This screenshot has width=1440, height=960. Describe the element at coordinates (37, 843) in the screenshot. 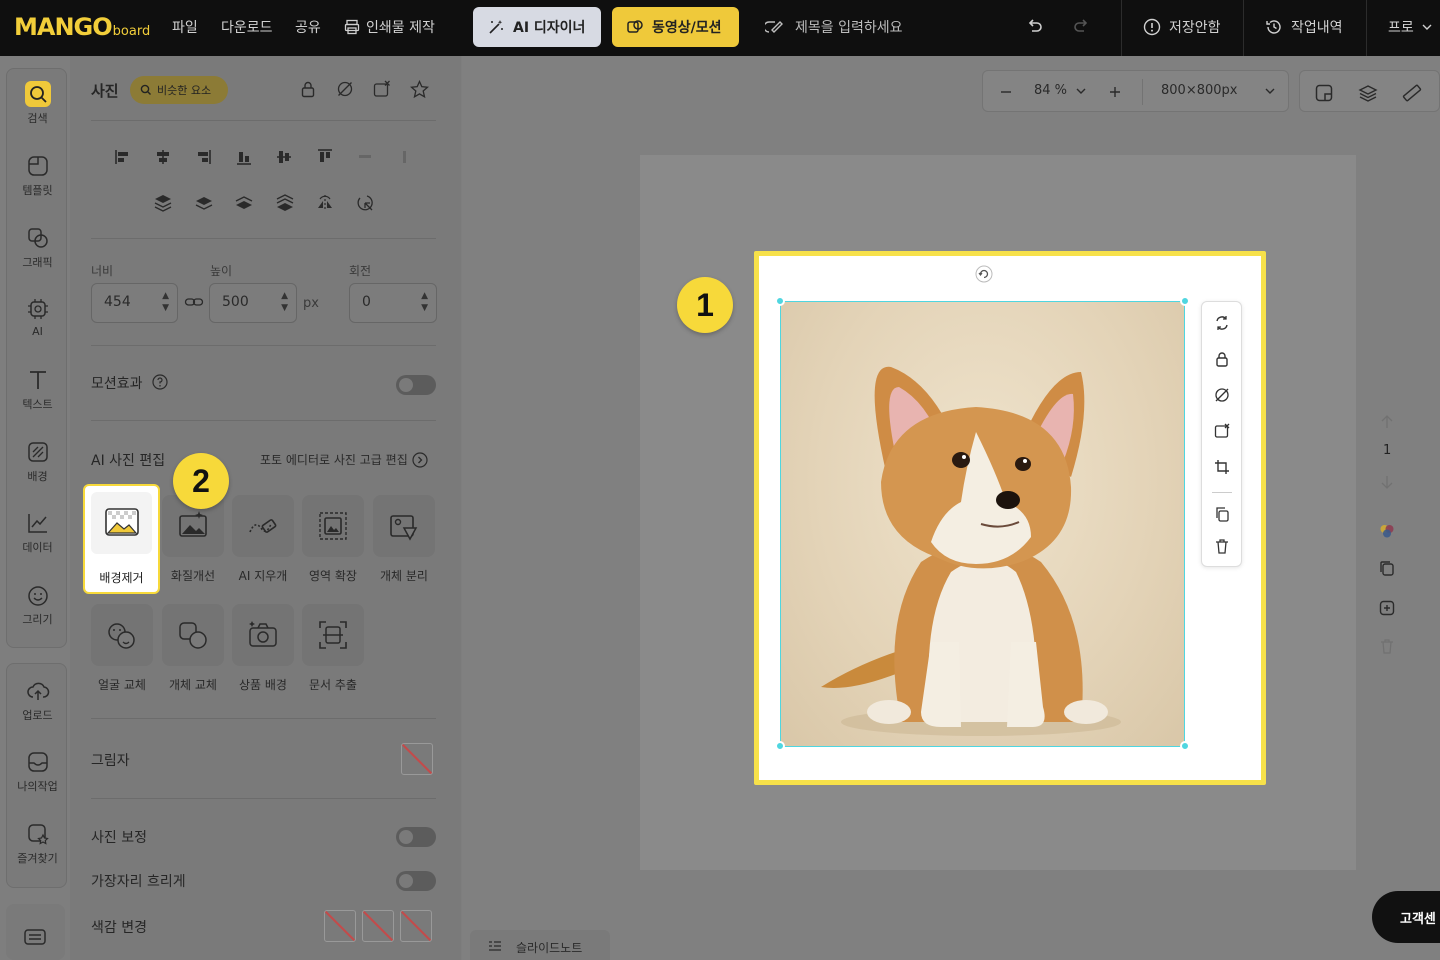

I see `nav-favorites: 즐겨찾기` at that location.